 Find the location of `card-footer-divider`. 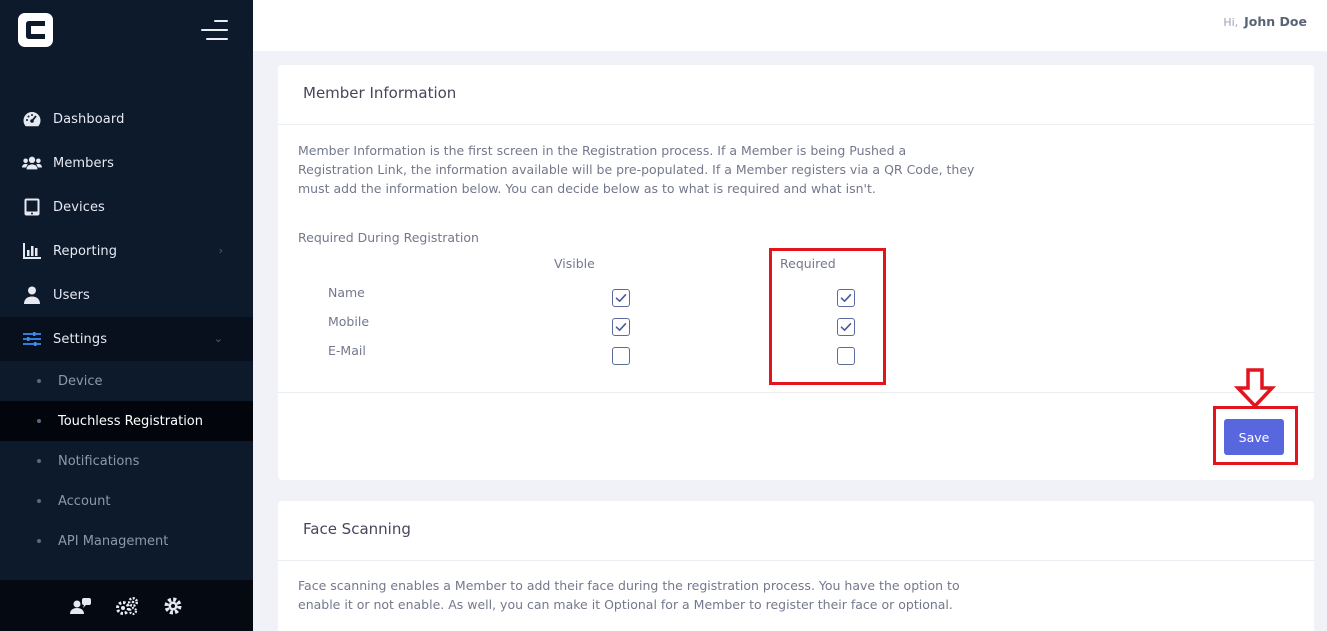

card-footer-divider is located at coordinates (796, 392).